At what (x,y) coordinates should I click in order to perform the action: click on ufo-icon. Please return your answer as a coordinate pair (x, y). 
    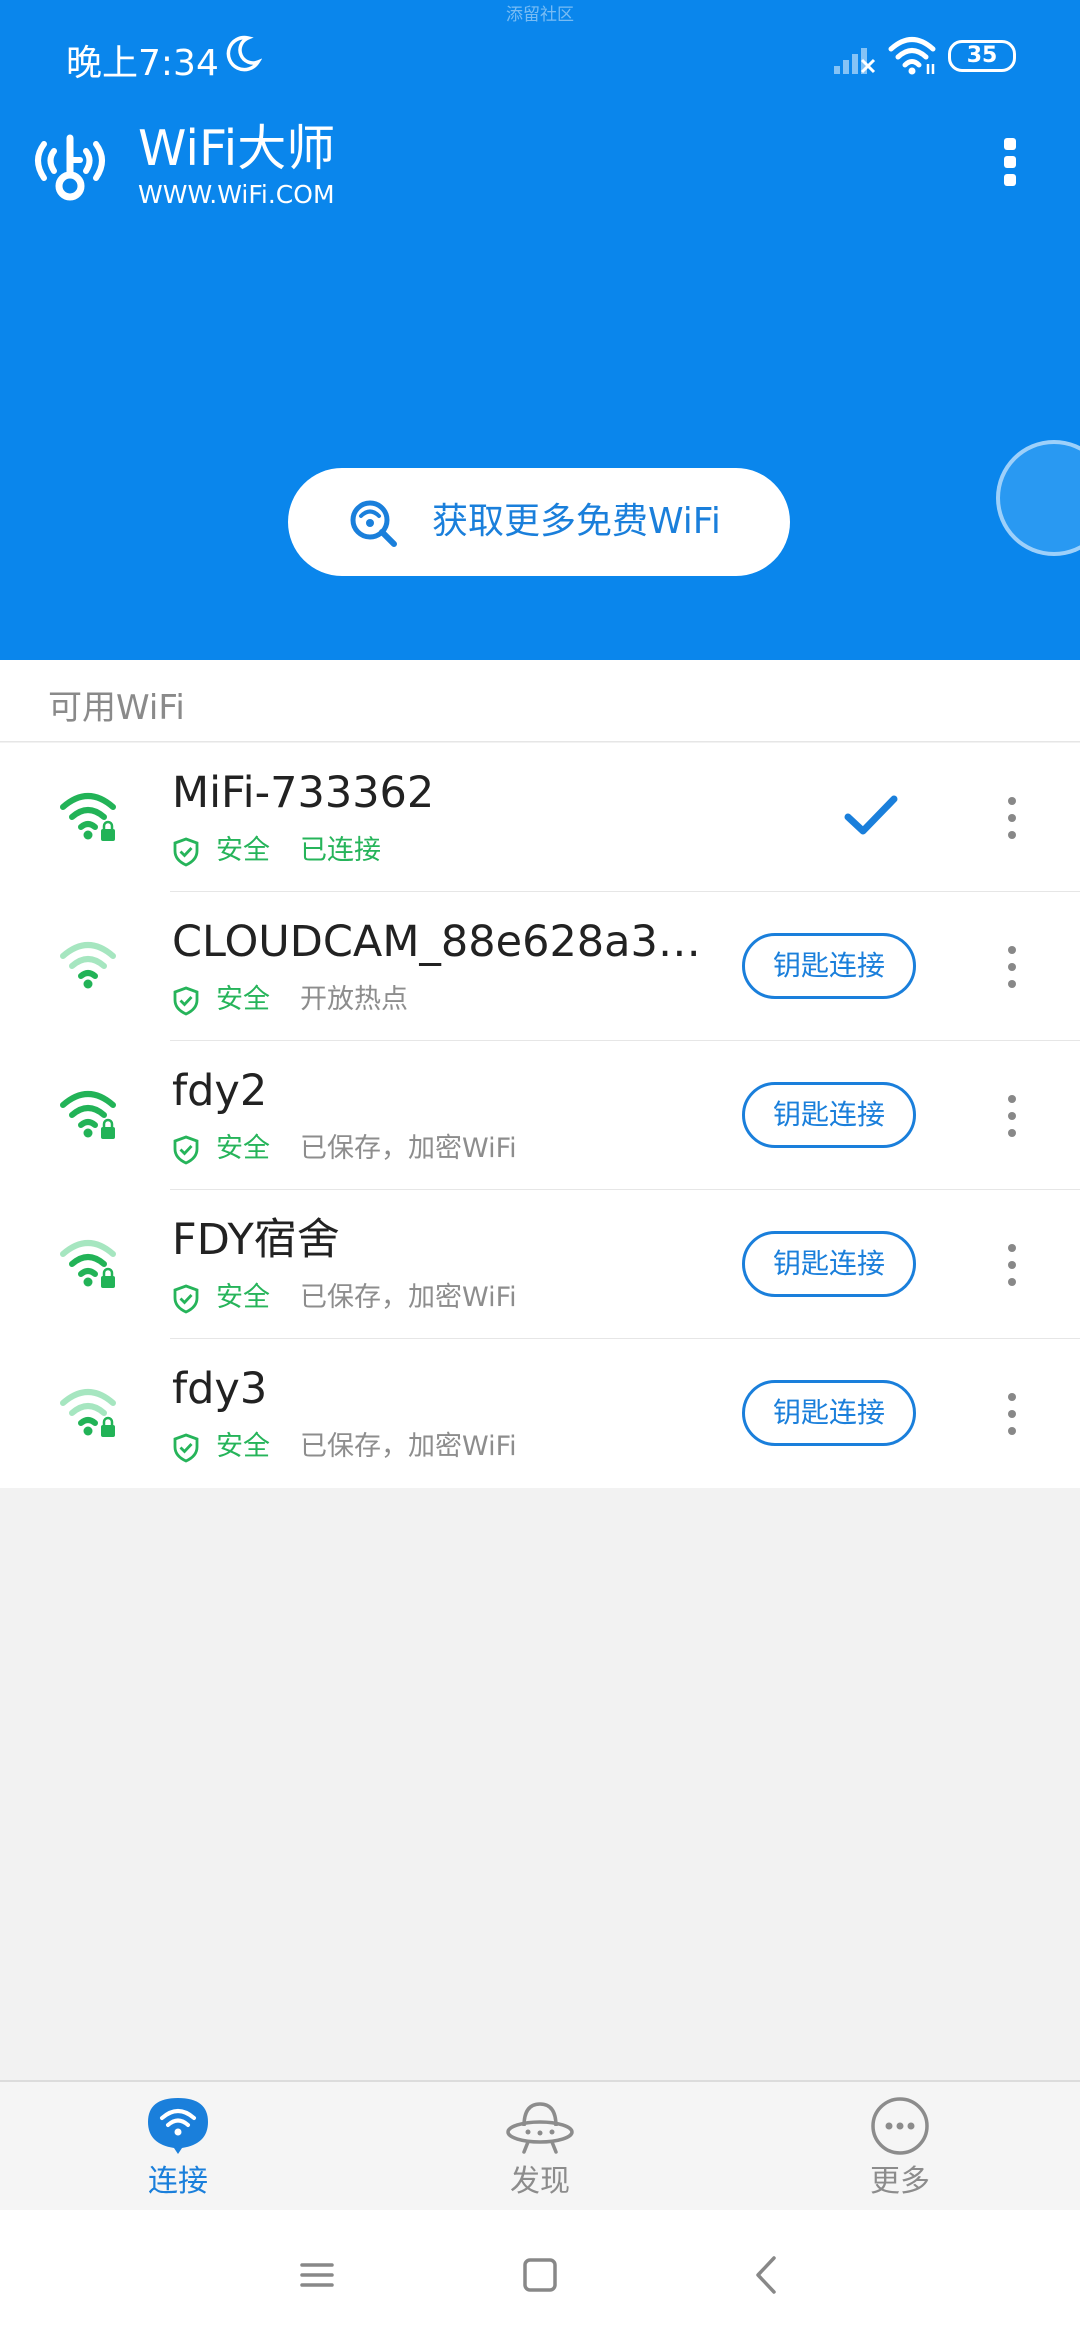
    Looking at the image, I should click on (540, 2128).